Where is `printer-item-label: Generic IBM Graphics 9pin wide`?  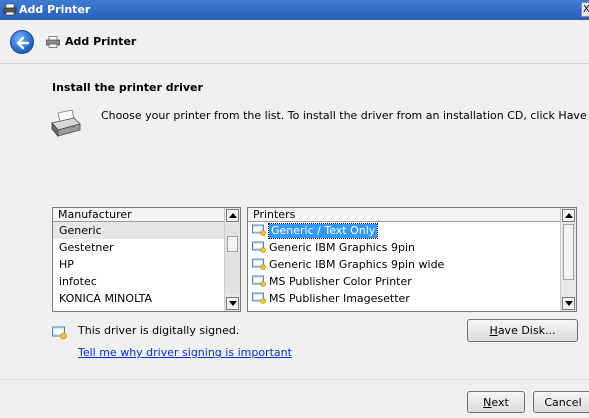 printer-item-label: Generic IBM Graphics 9pin wide is located at coordinates (357, 264).